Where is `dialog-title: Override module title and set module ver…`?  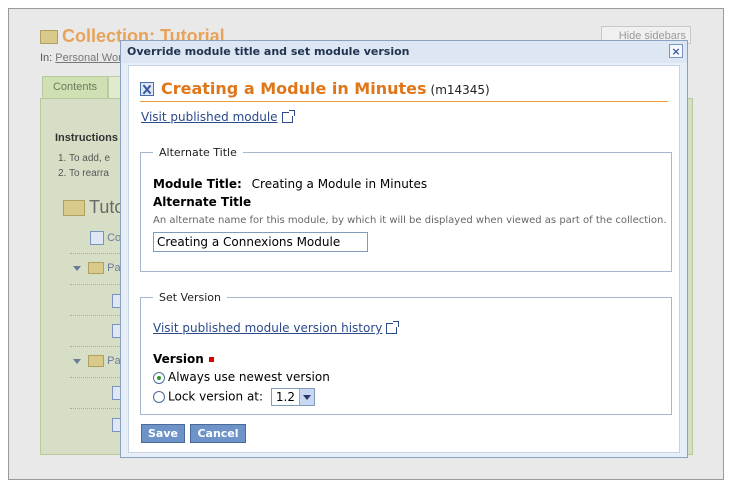 dialog-title: Override module title and set module ver… is located at coordinates (268, 51).